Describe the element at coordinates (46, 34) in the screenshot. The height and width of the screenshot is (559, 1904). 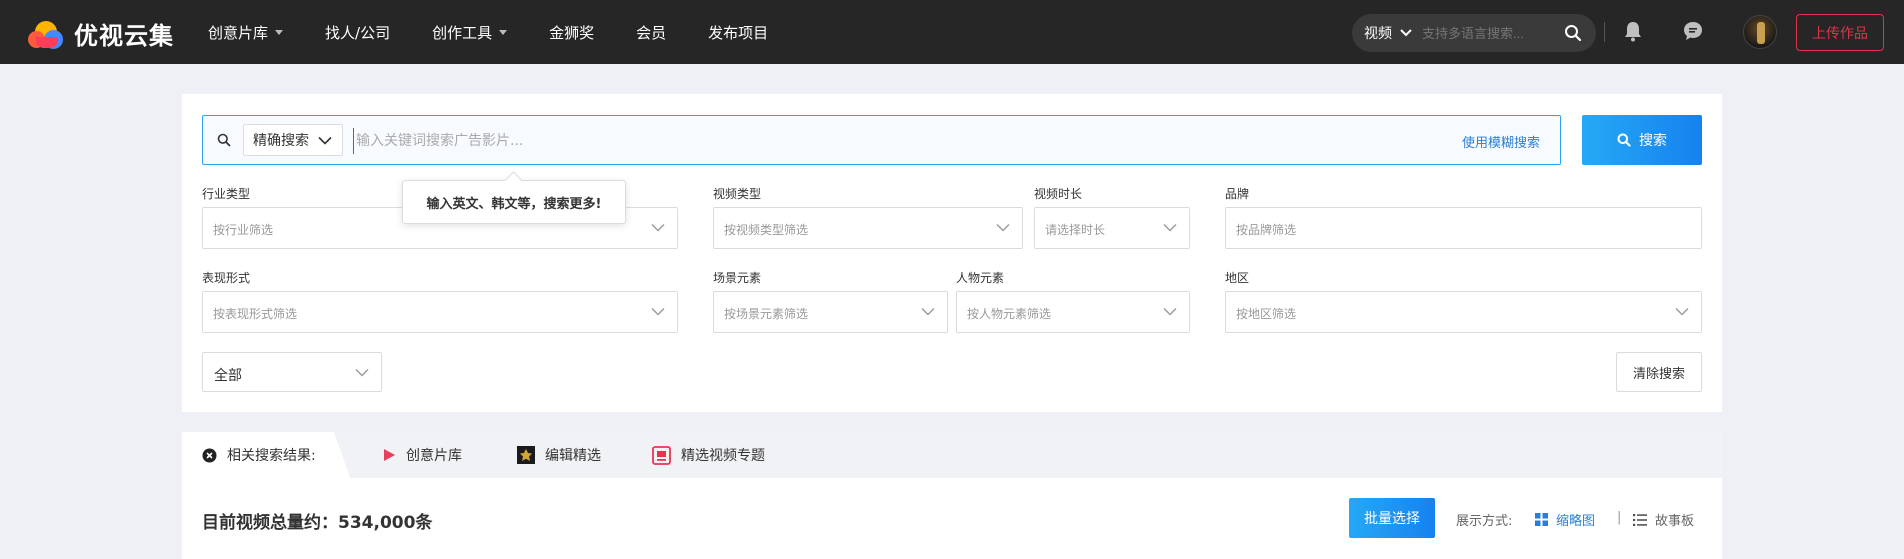
I see `cloud-logo-icon` at that location.